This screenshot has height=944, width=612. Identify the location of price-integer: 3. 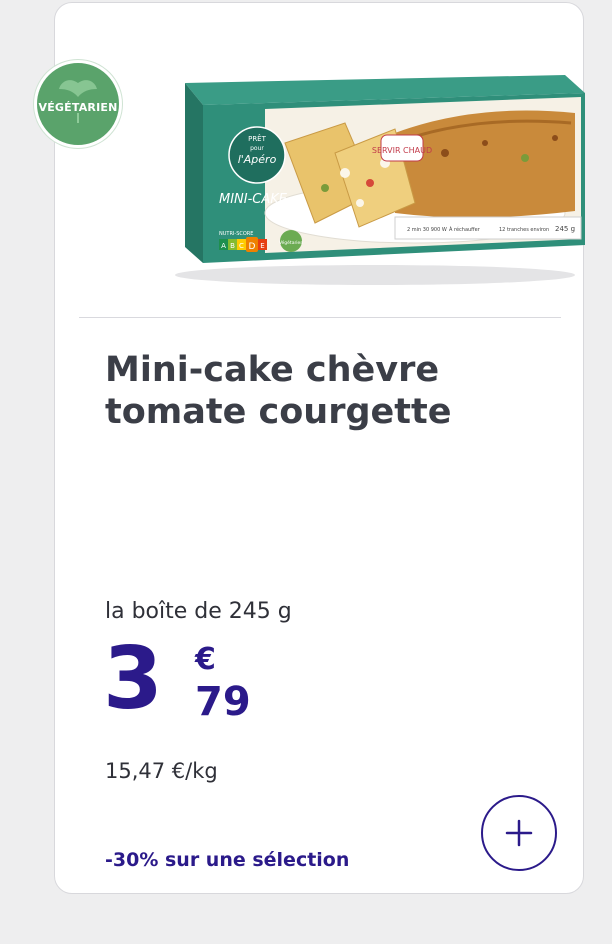
(133, 679).